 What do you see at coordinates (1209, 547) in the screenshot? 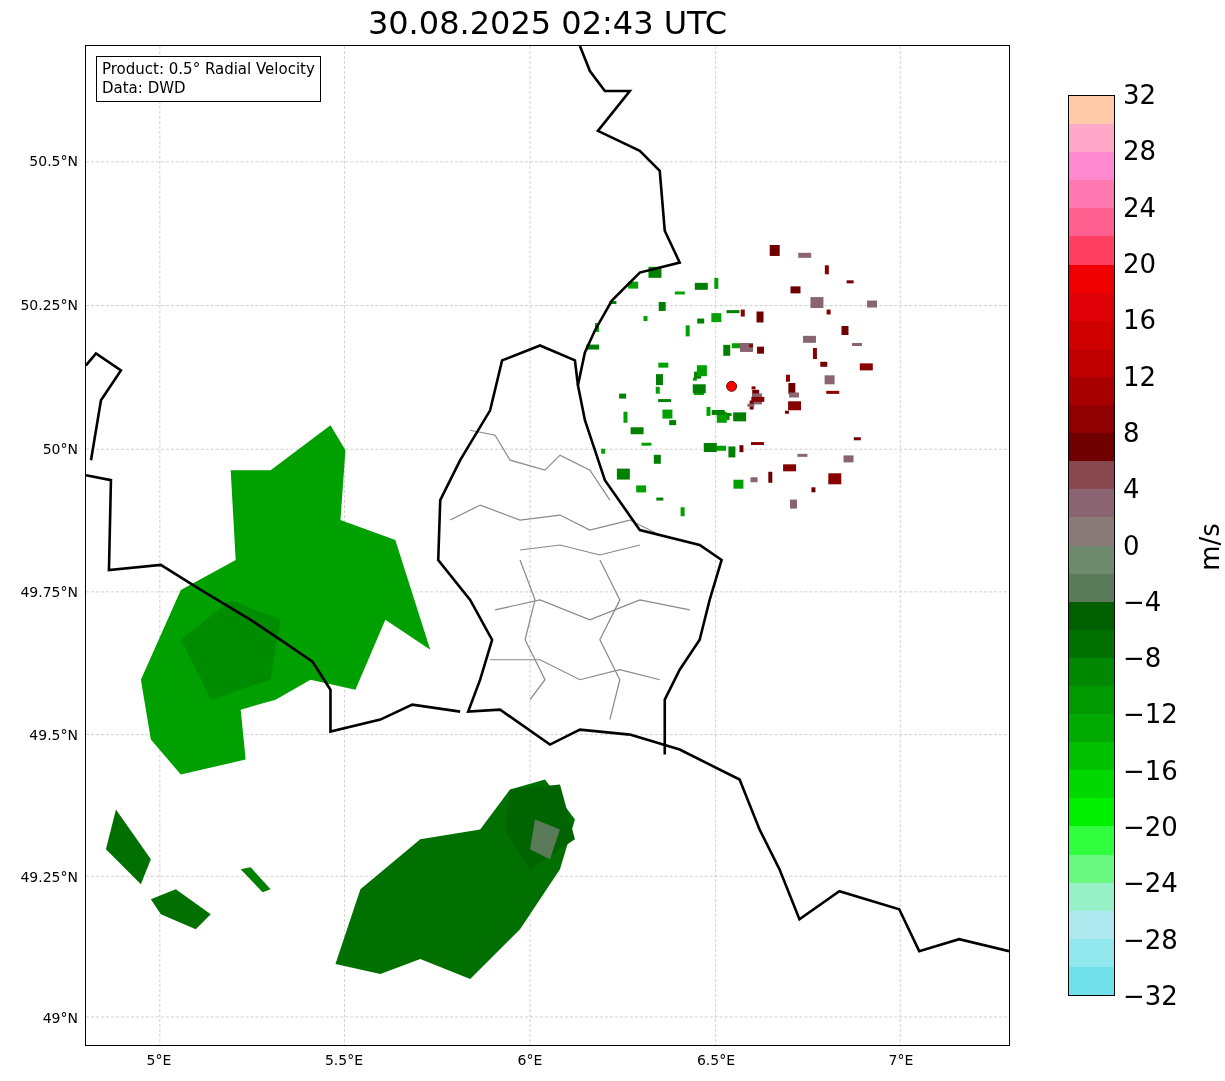
I see `colorbar-label: m/s` at bounding box center [1209, 547].